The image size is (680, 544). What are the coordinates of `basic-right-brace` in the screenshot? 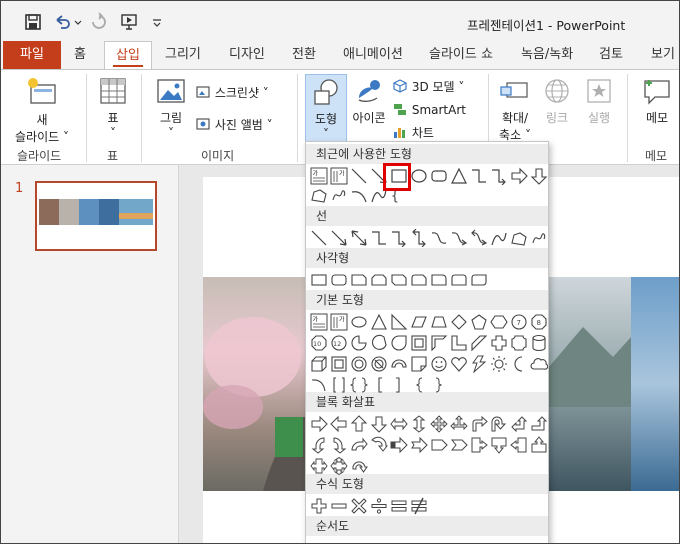 It's located at (439, 385).